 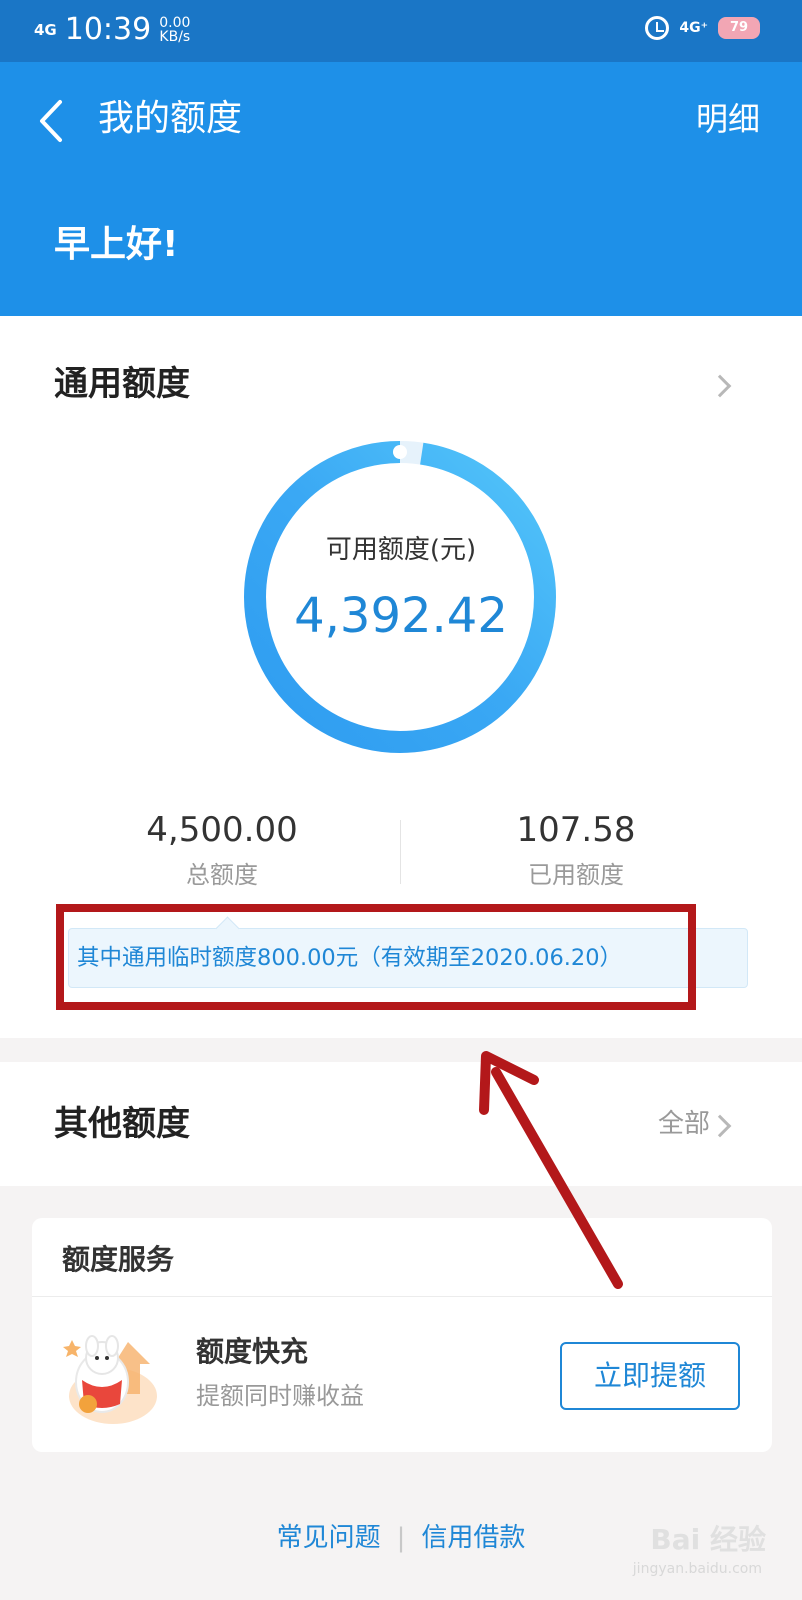 What do you see at coordinates (116, 244) in the screenshot?
I see `greeting-text: 早上好!` at bounding box center [116, 244].